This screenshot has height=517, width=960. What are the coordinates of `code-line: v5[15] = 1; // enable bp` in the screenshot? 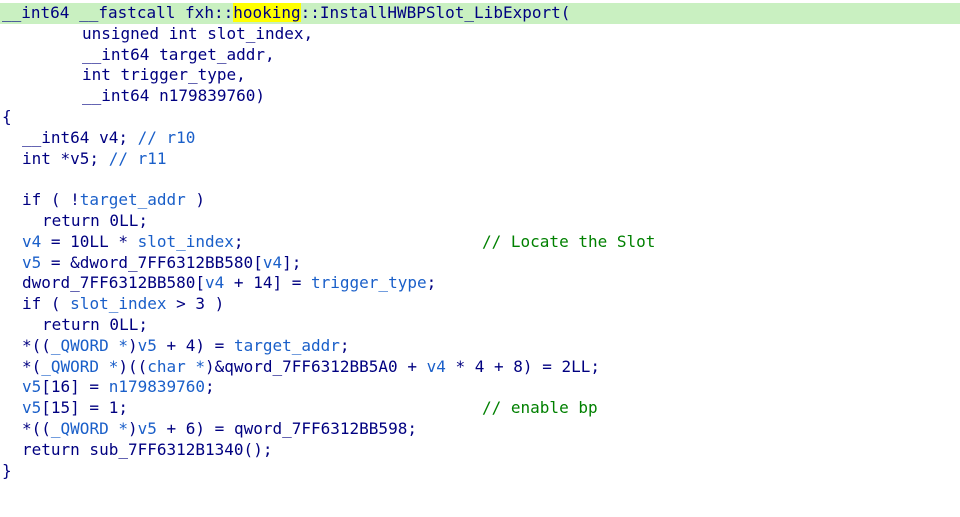 It's located at (480, 408).